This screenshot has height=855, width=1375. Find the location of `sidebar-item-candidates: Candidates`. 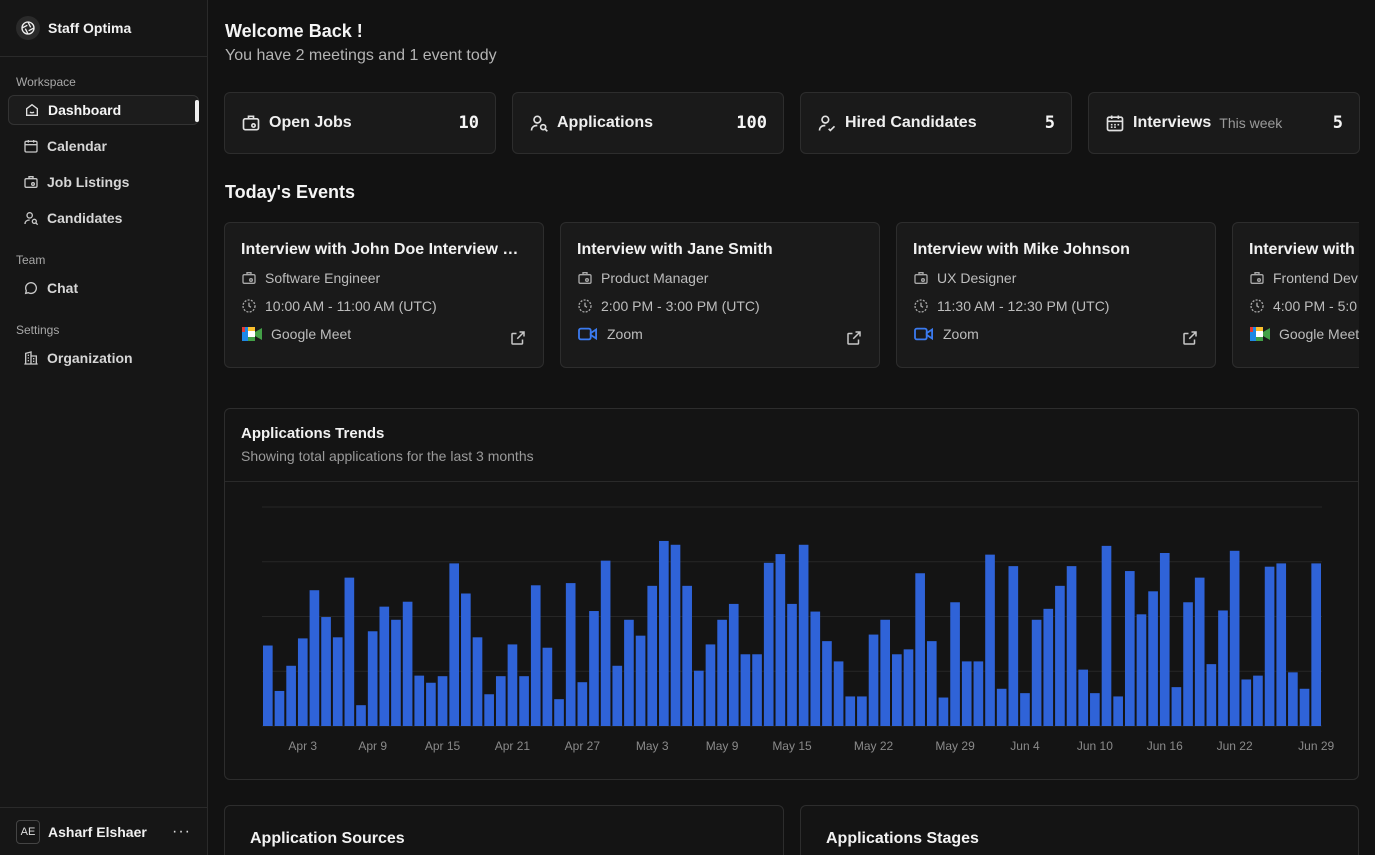

sidebar-item-candidates: Candidates is located at coordinates (103, 218).